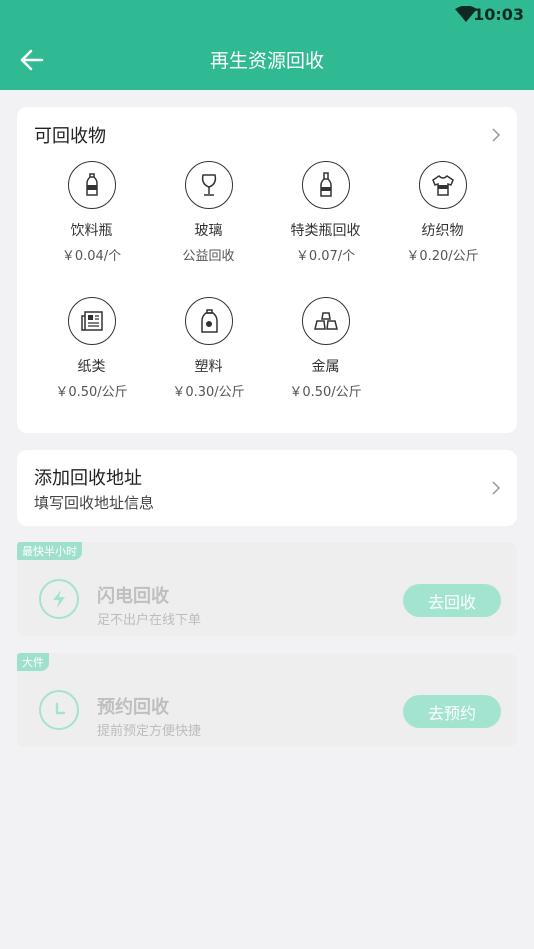 The image size is (534, 949). I want to click on service-subtitle: 足不出户在线下单, so click(149, 620).